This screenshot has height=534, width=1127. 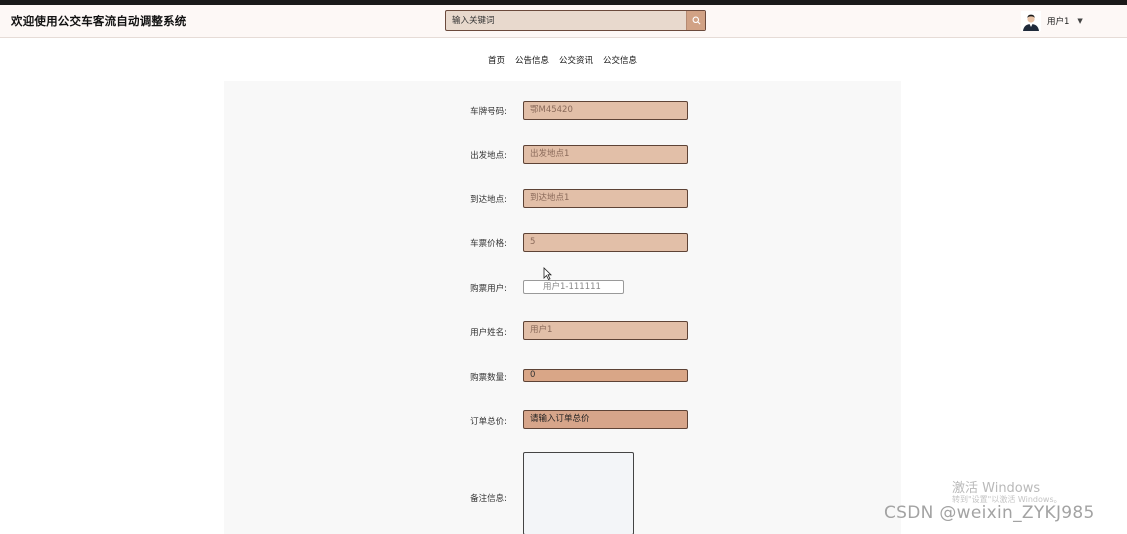 I want to click on nav-item-bus-news: 公交资讯, so click(x=576, y=60).